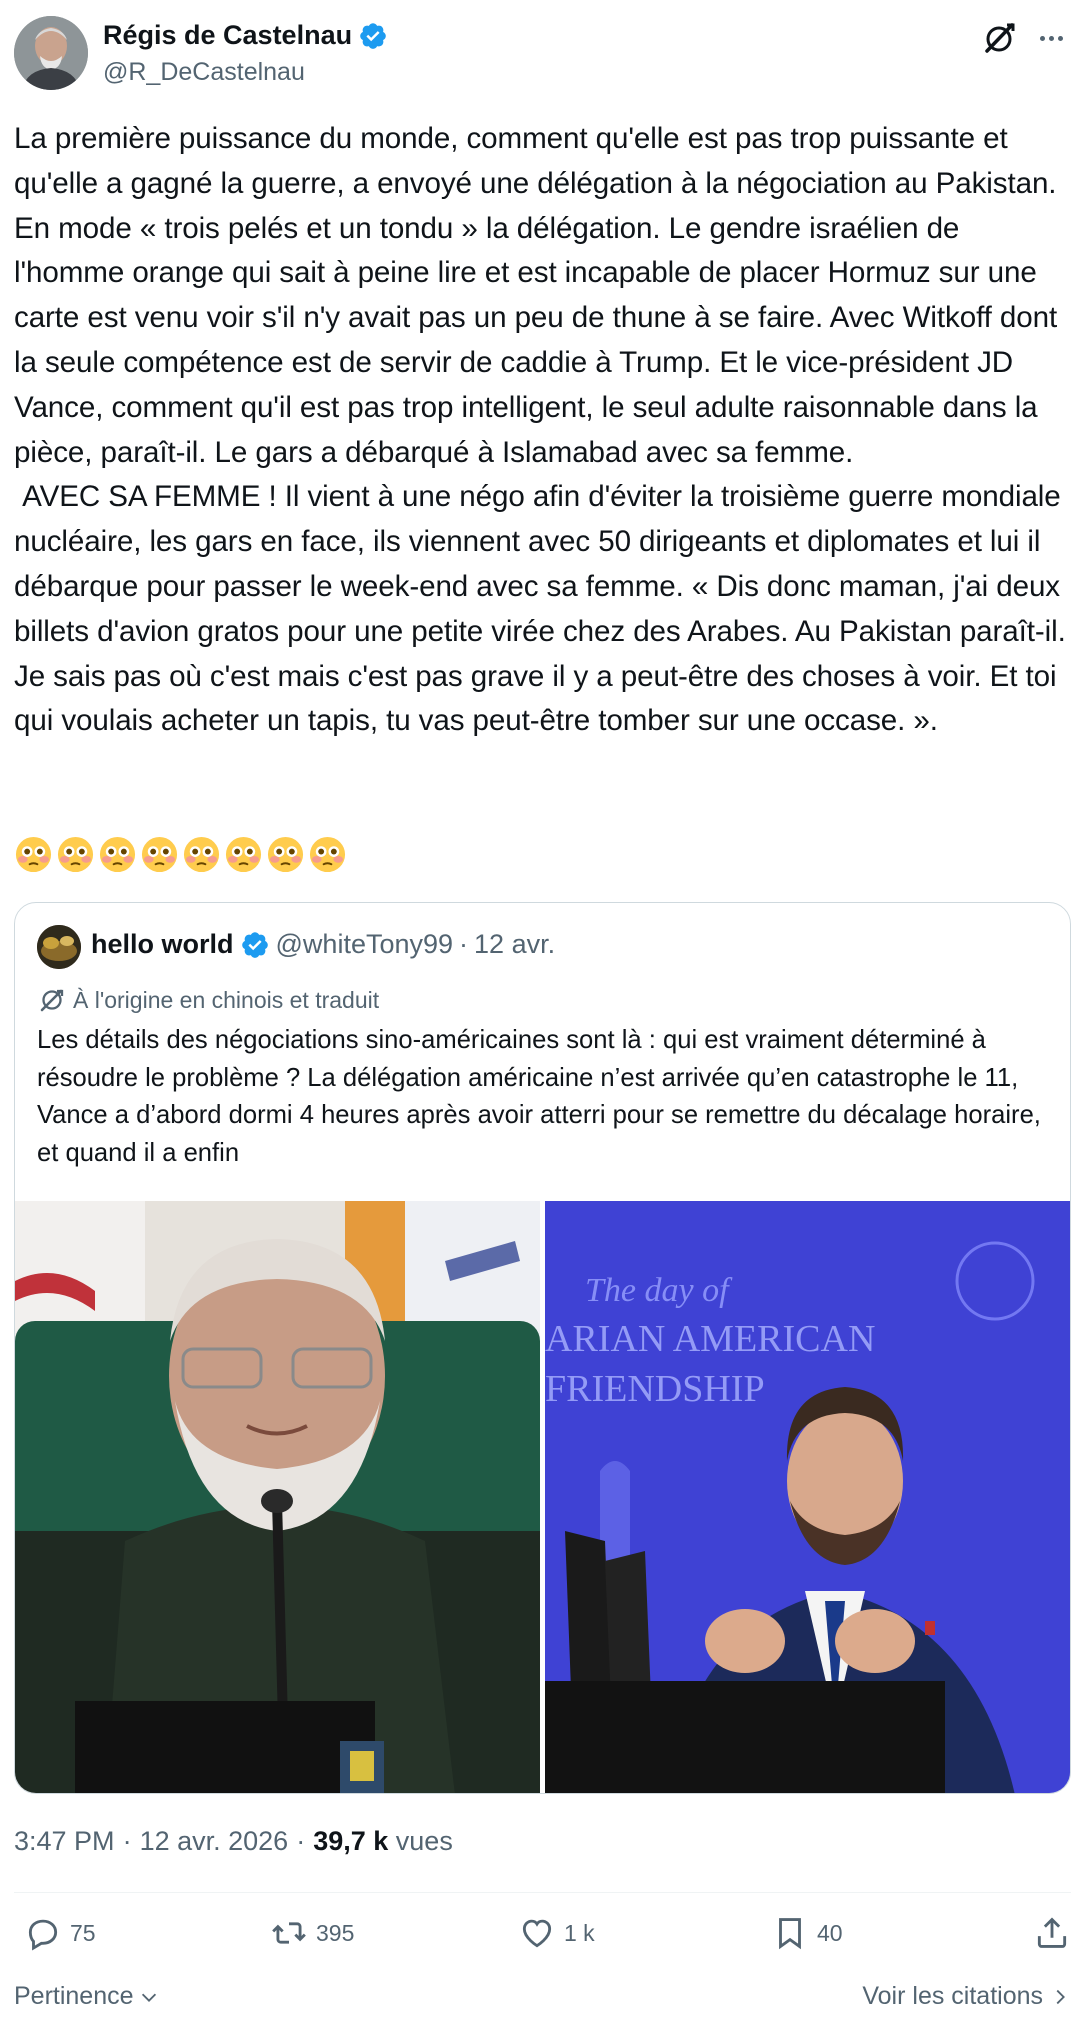  Describe the element at coordinates (542, 1998) in the screenshot. I see `replies-controls: Pertinence Voir les citations` at that location.